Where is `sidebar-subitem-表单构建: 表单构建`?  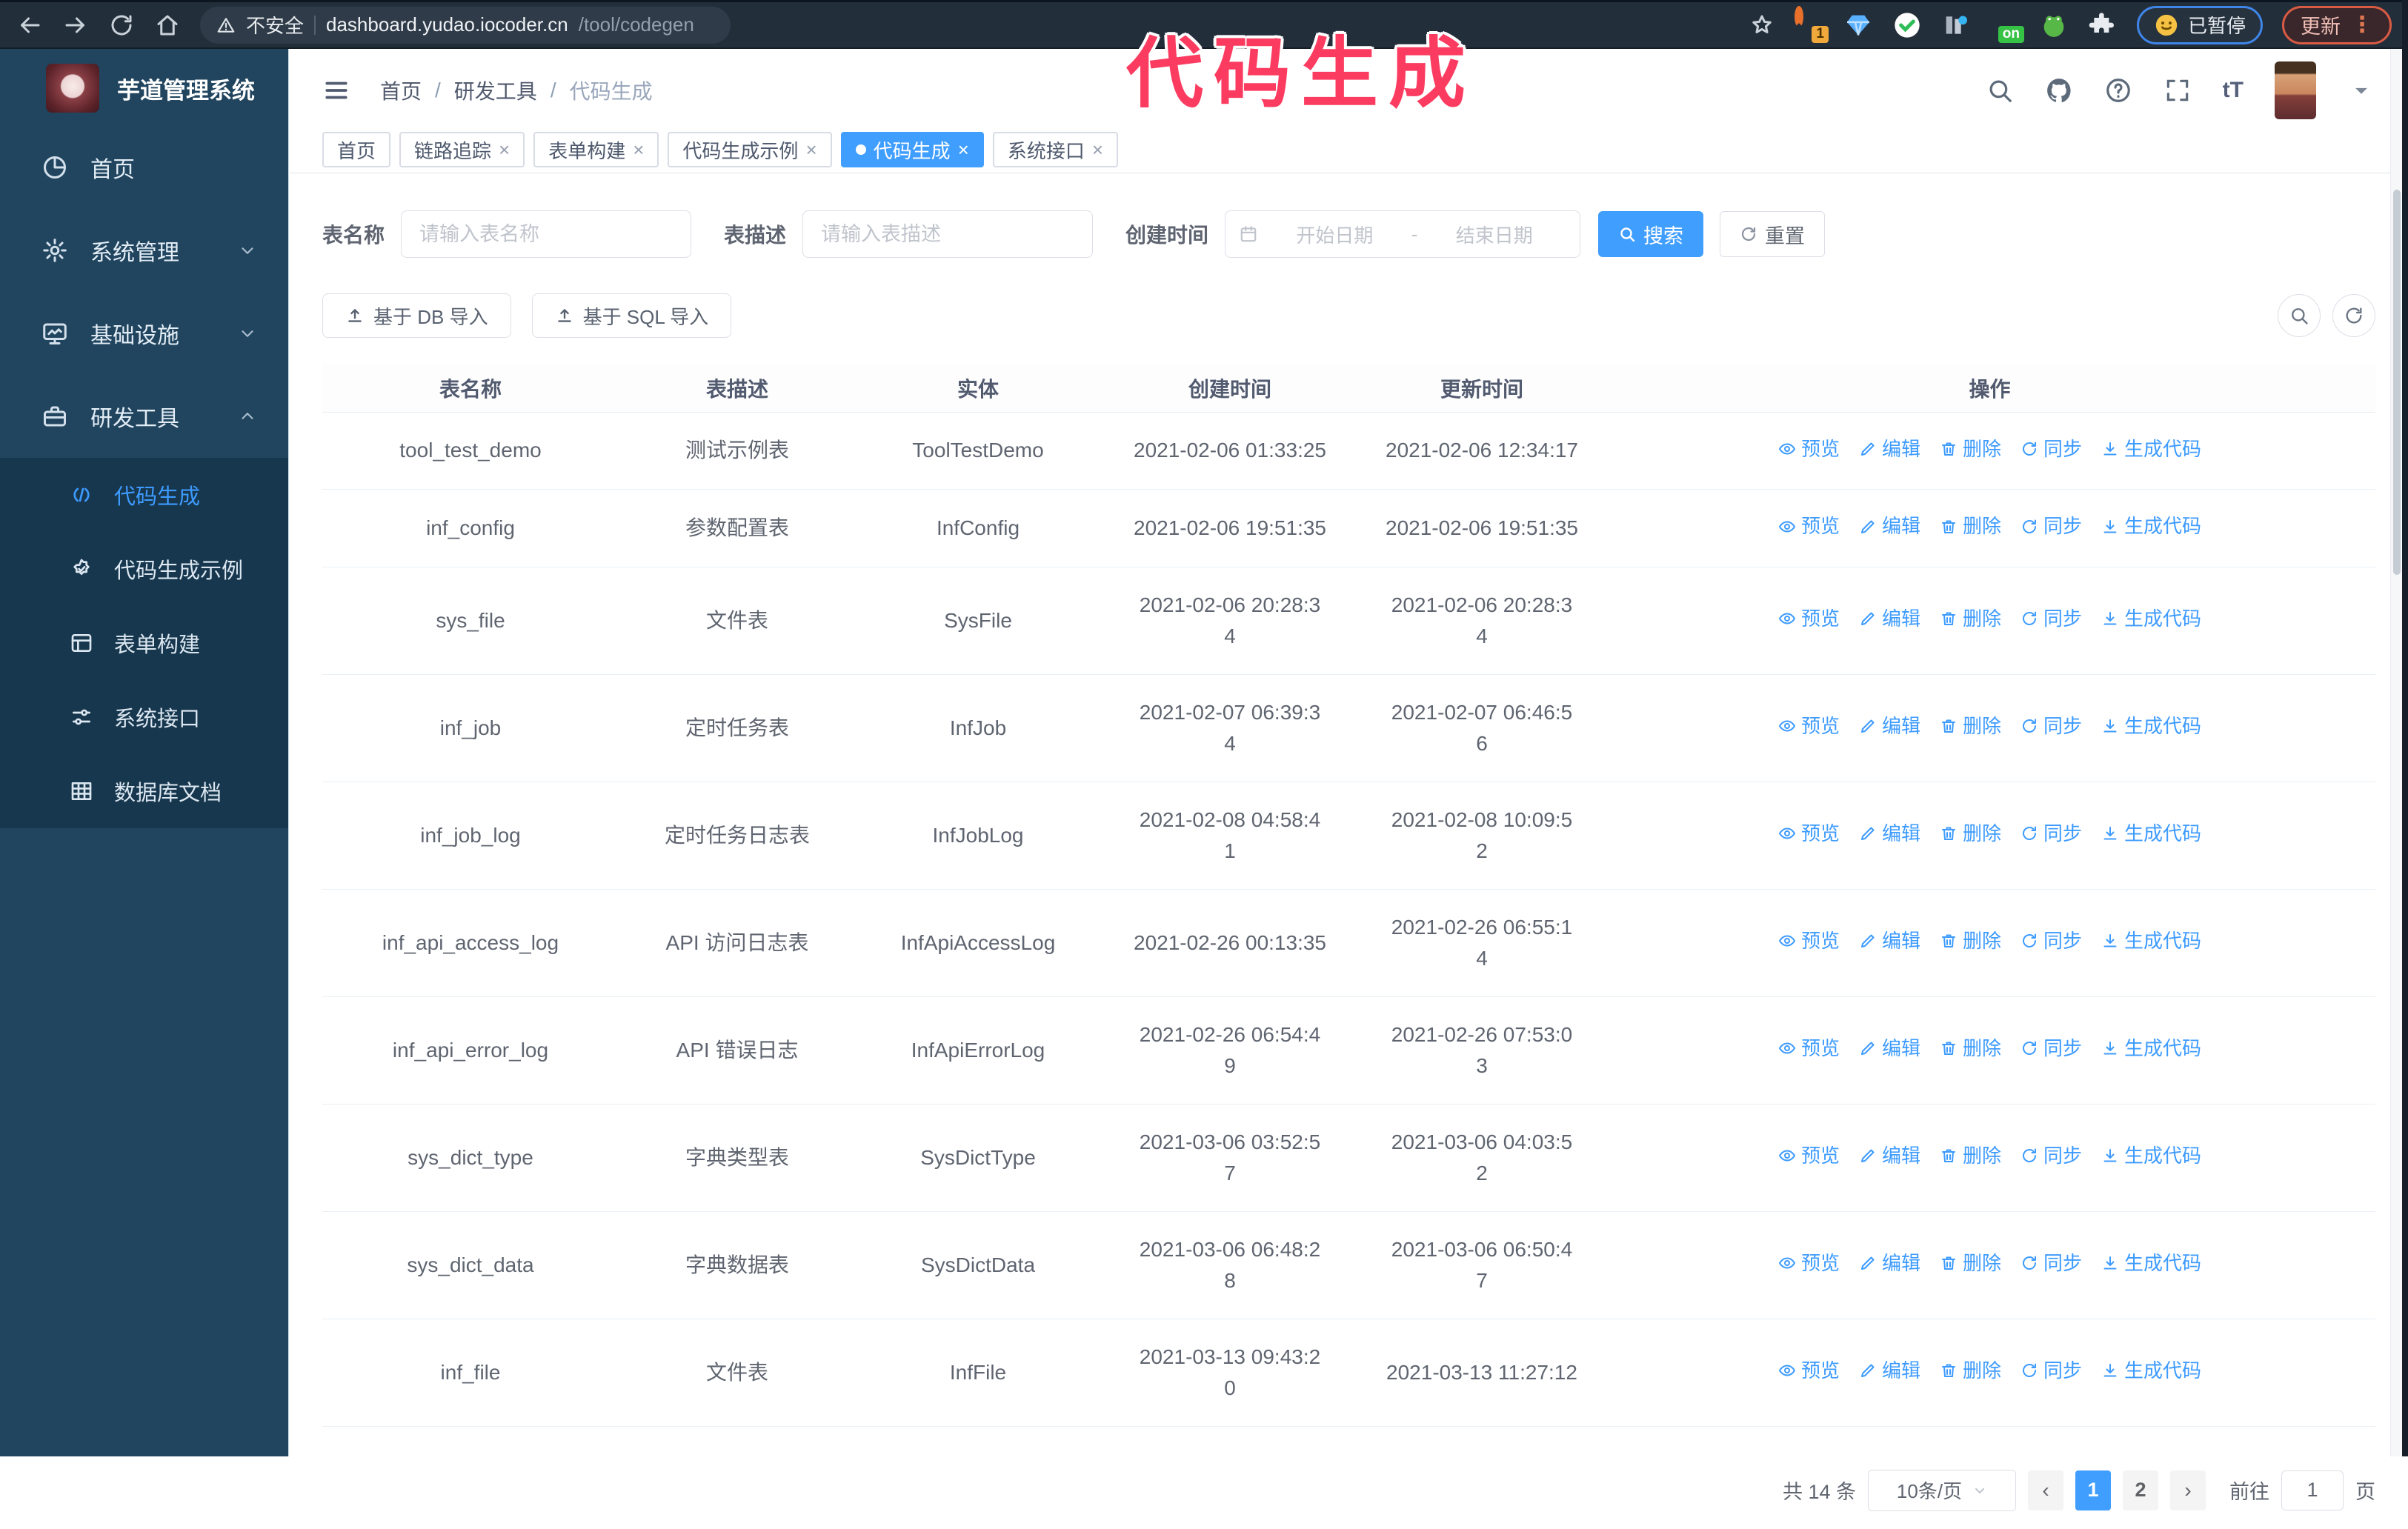
sidebar-subitem-表单构建: 表单构建 is located at coordinates (144, 643).